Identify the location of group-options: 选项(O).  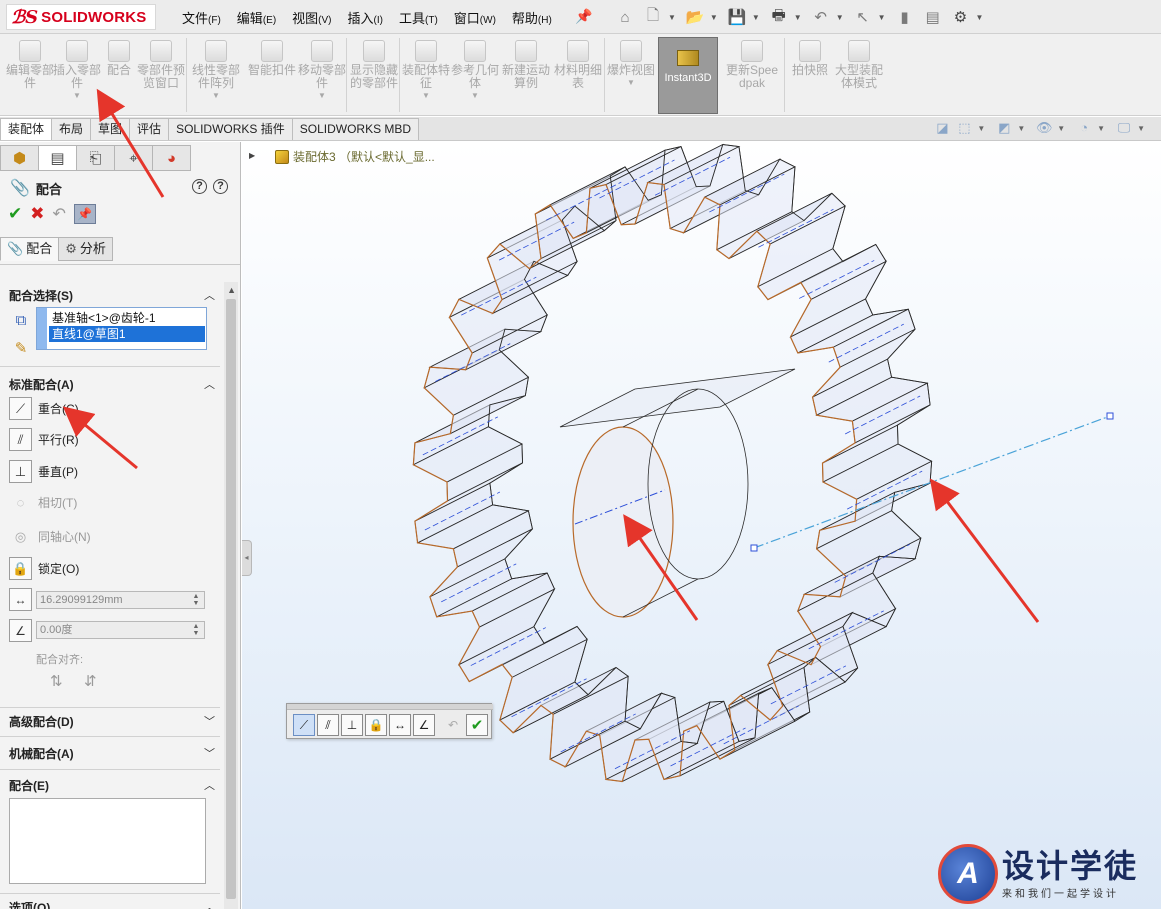
(29, 904).